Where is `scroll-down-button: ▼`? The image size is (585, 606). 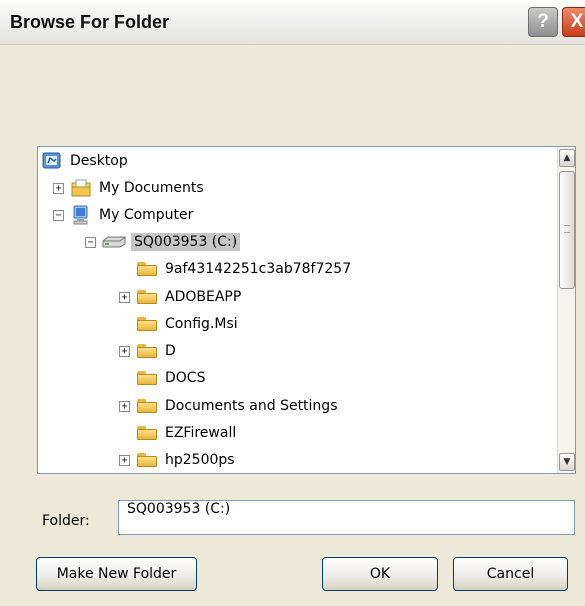 scroll-down-button: ▼ is located at coordinates (567, 462).